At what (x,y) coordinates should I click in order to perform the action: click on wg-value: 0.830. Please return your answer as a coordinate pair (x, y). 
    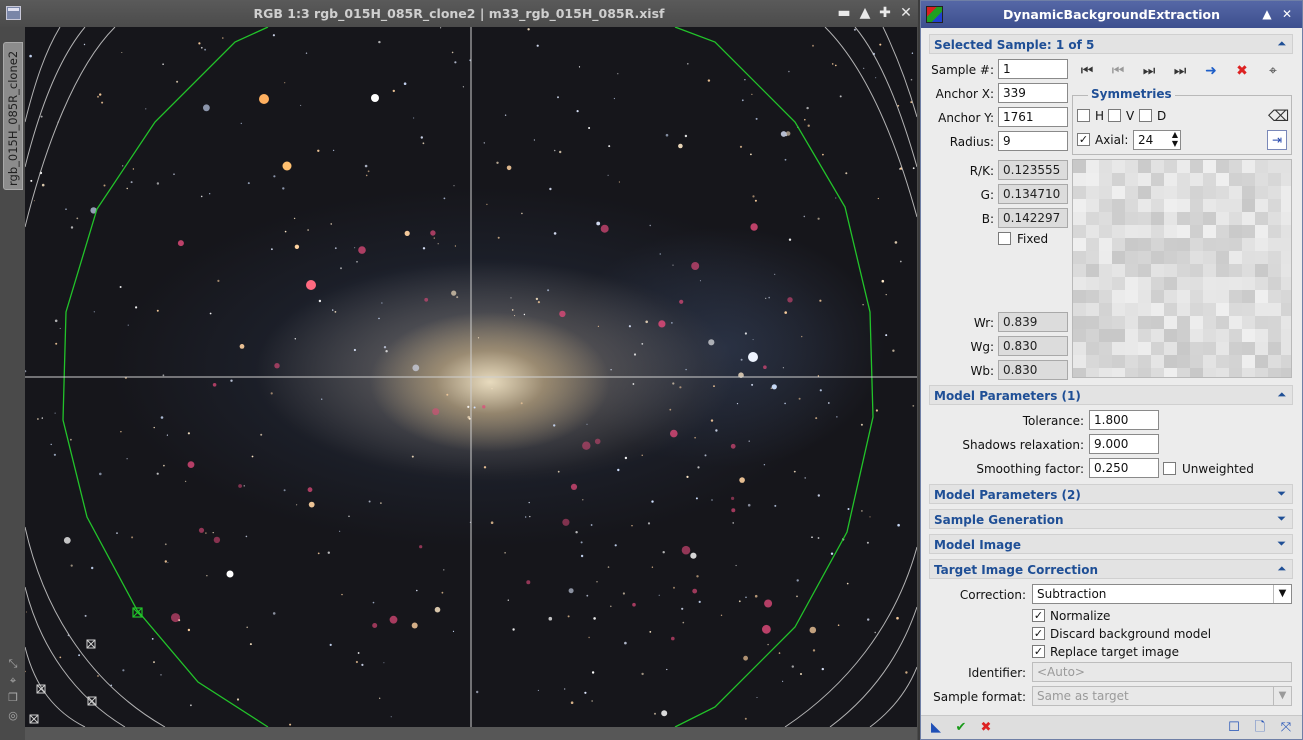
    Looking at the image, I should click on (1033, 346).